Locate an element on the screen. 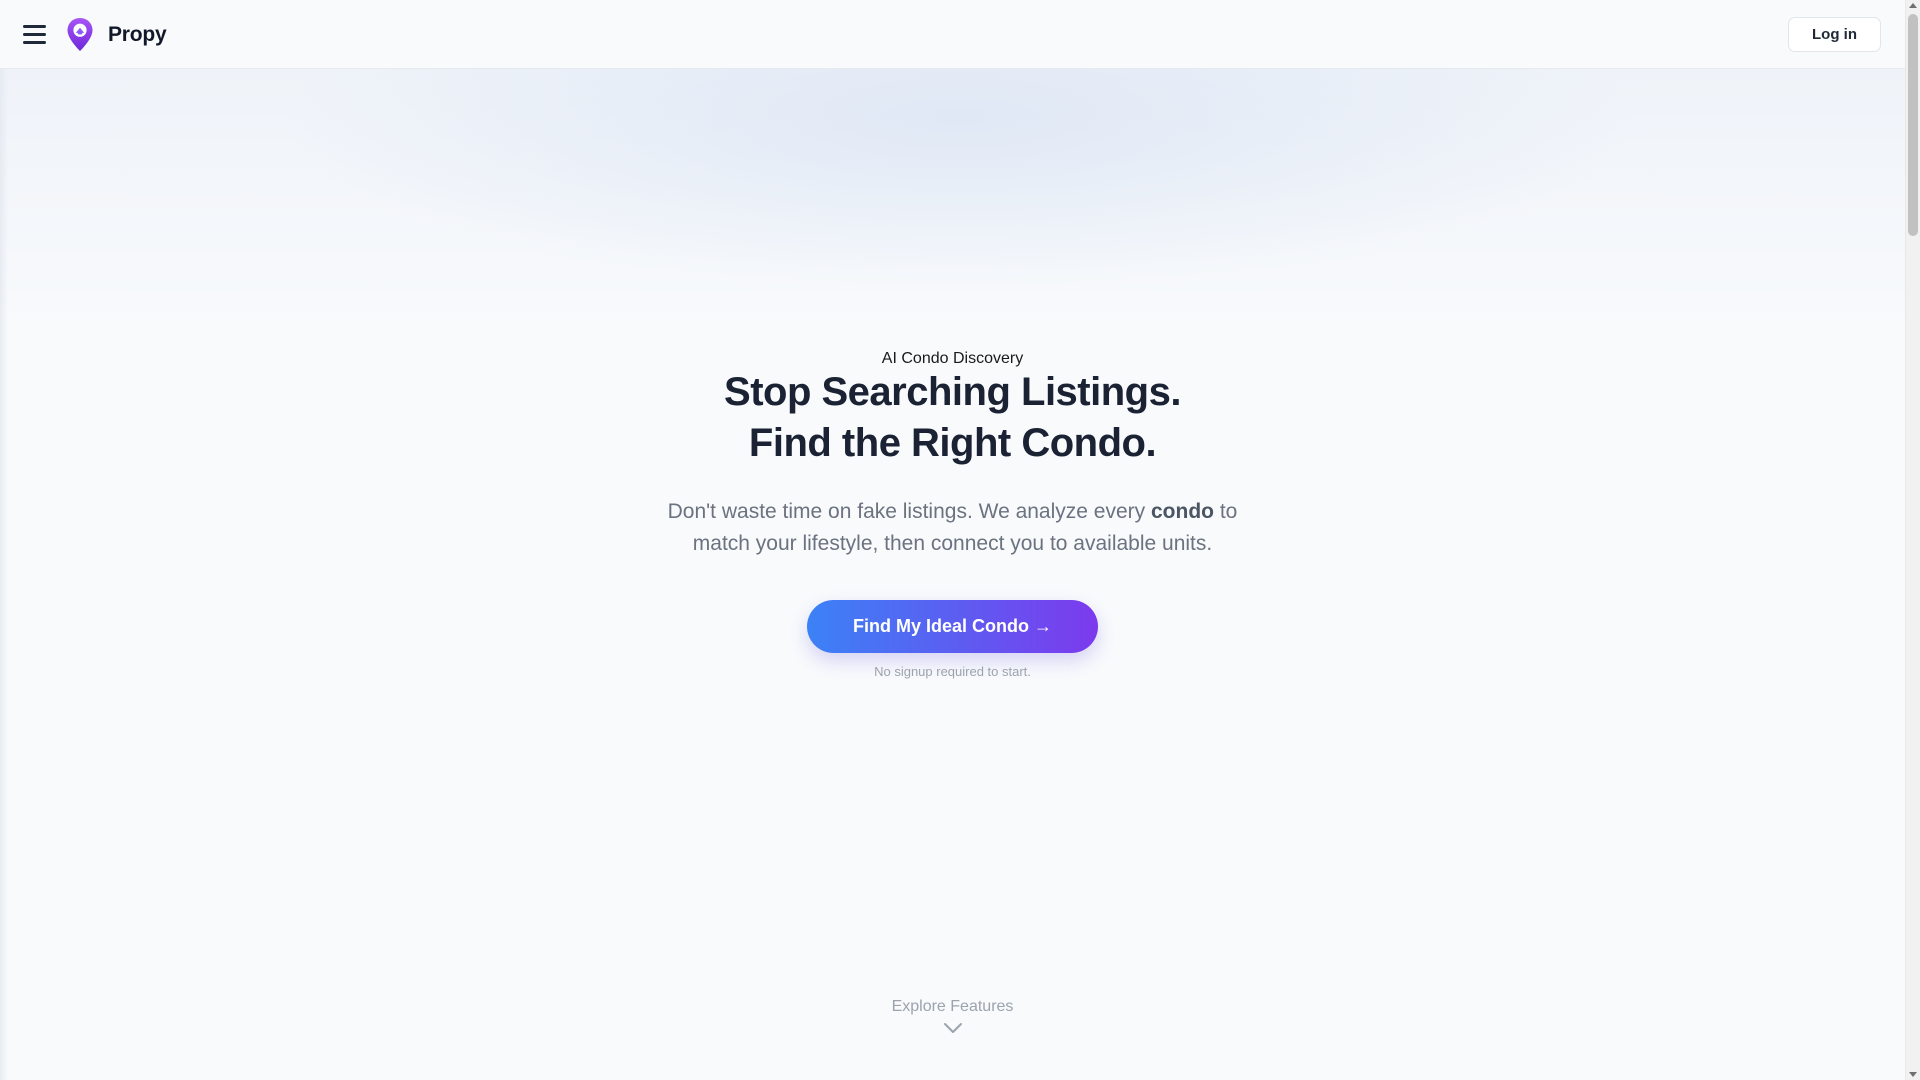  page-edge-shadow is located at coordinates (4, 574).